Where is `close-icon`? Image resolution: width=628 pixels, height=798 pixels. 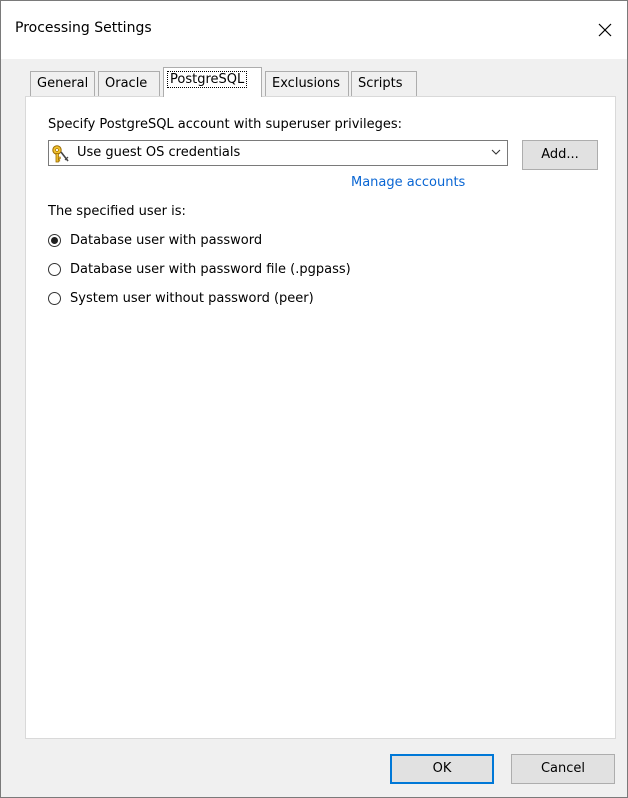 close-icon is located at coordinates (605, 30).